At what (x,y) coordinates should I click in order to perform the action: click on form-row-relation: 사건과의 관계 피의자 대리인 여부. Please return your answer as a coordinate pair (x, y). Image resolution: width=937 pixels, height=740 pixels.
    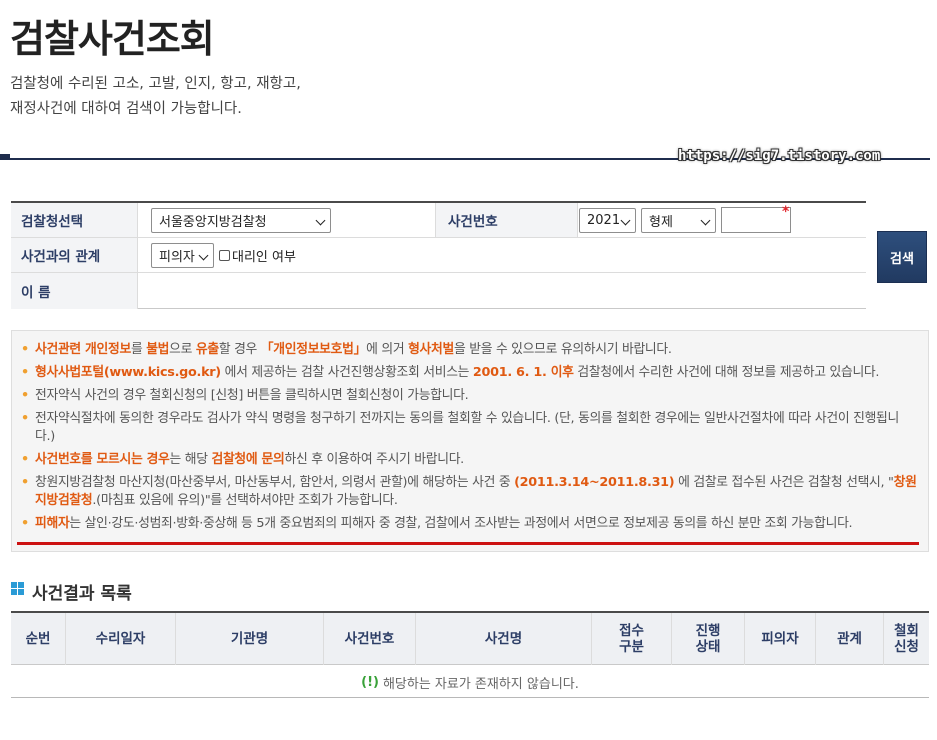
    Looking at the image, I should click on (438, 255).